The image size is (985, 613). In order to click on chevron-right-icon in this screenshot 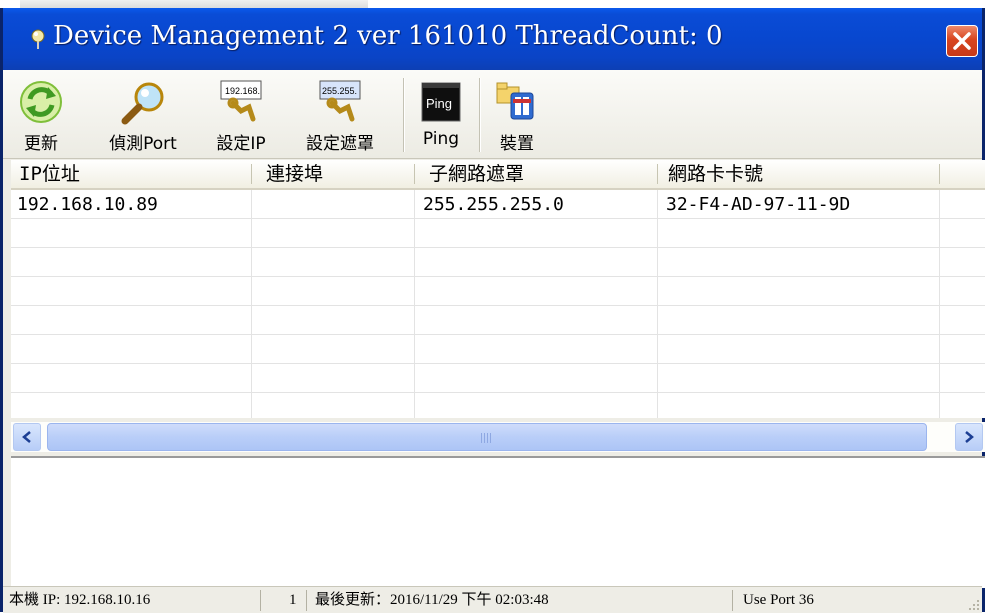, I will do `click(969, 437)`.